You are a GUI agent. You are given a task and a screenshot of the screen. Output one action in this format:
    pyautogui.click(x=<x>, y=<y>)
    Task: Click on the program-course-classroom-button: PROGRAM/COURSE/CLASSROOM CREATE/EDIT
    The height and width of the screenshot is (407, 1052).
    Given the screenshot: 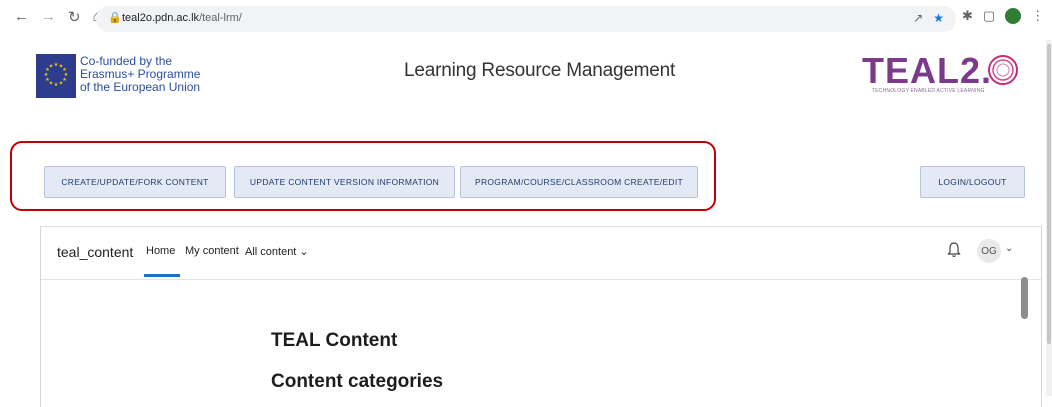 What is the action you would take?
    pyautogui.click(x=579, y=182)
    